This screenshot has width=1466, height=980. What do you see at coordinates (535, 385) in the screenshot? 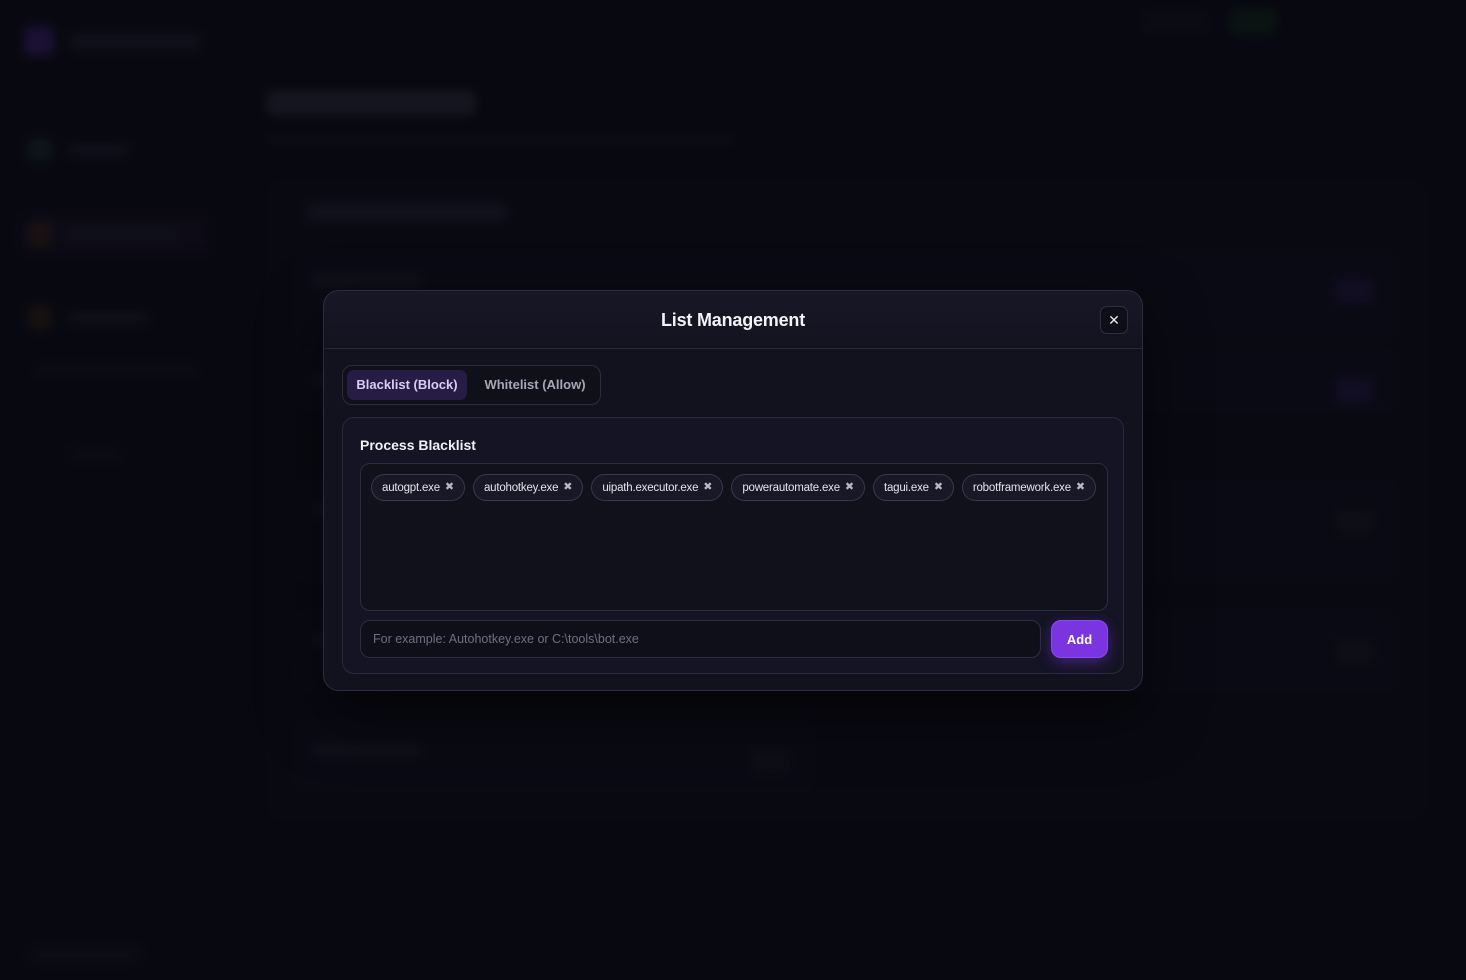
I see `tab-whitelist: Whitelist (Allow)` at bounding box center [535, 385].